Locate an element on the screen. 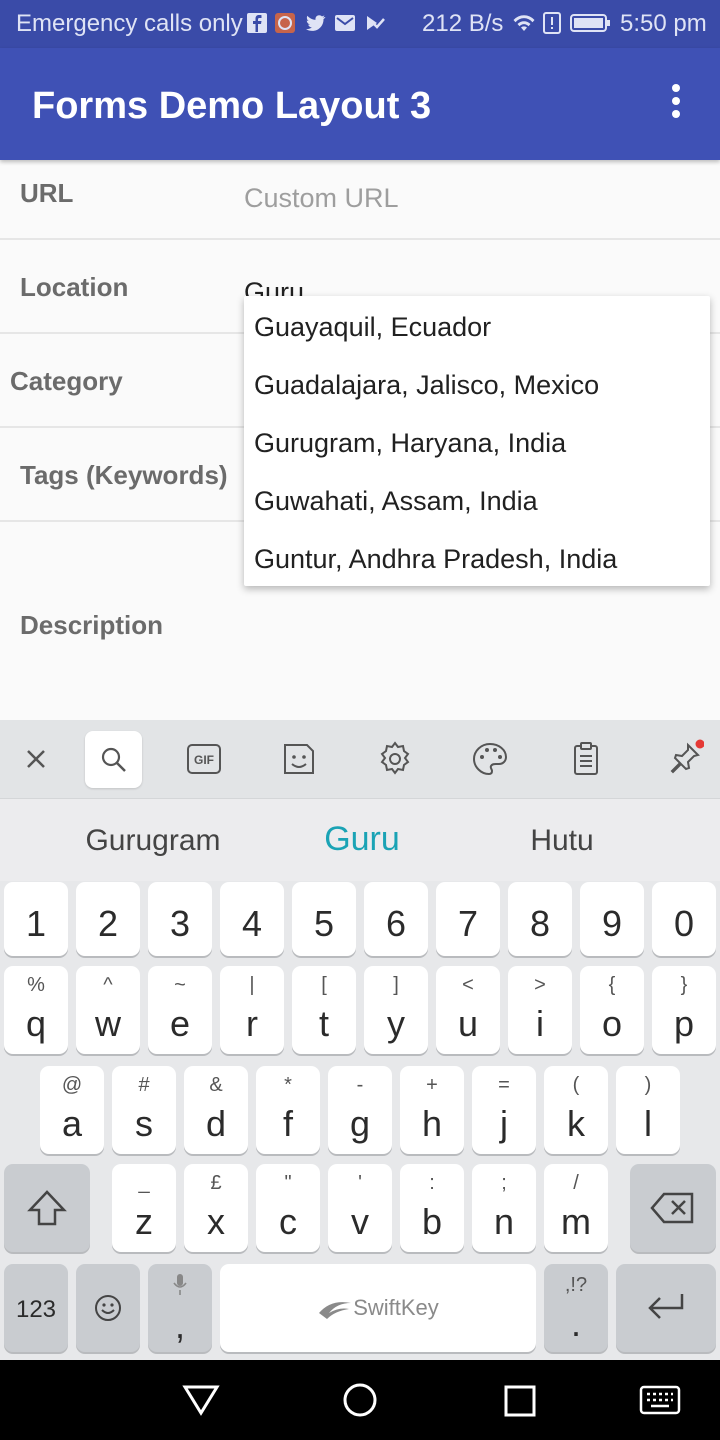  key-label: o is located at coordinates (612, 1023).